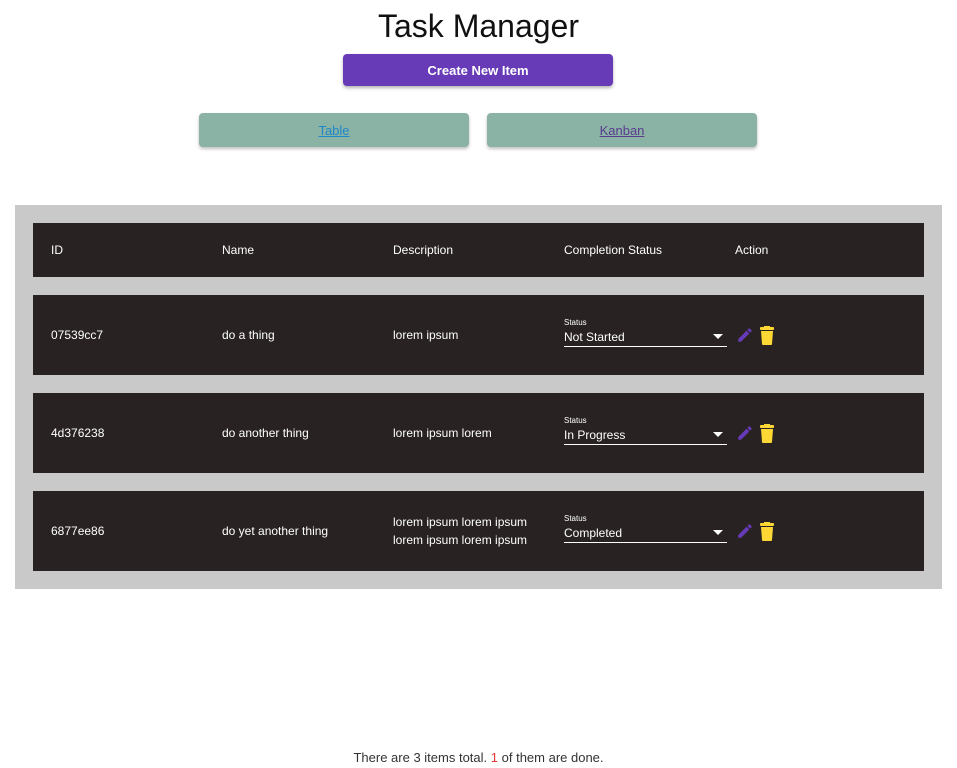  I want to click on done-count: 1, so click(494, 757).